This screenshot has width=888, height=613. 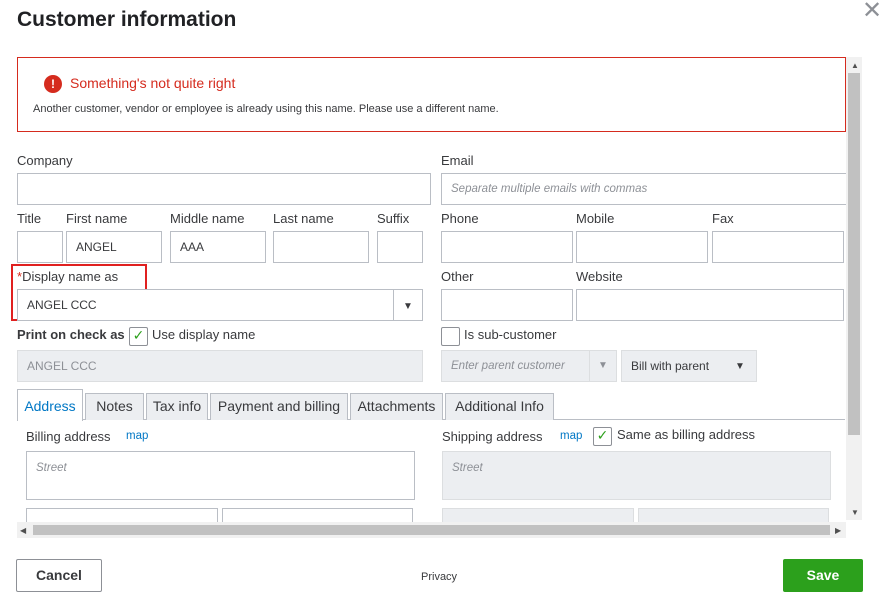 I want to click on chevron-down-icon: ▼, so click(x=408, y=306).